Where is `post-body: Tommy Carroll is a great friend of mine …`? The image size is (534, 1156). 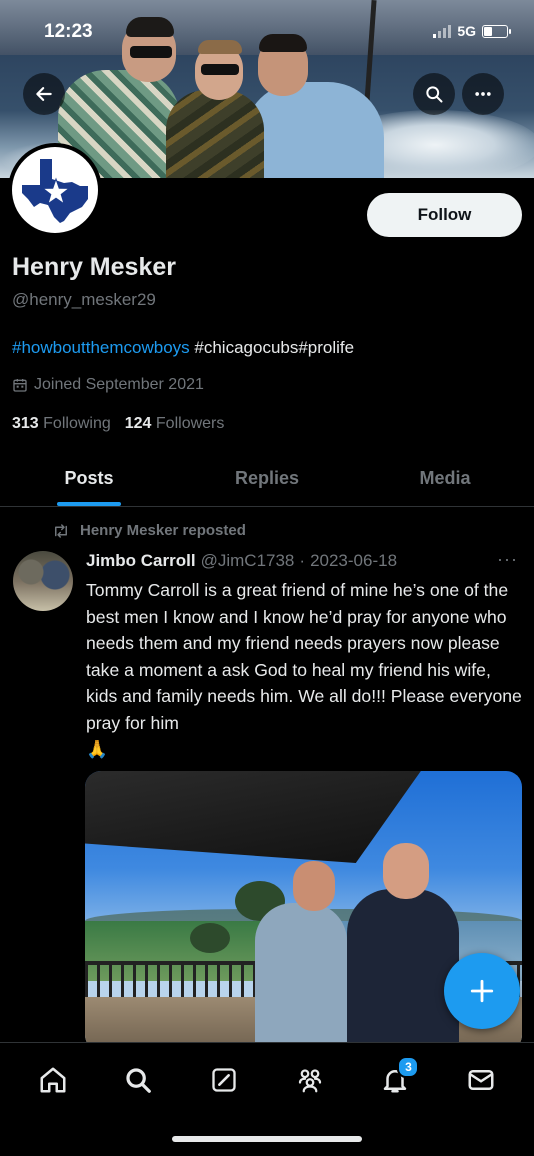 post-body: Tommy Carroll is a great friend of mine … is located at coordinates (304, 656).